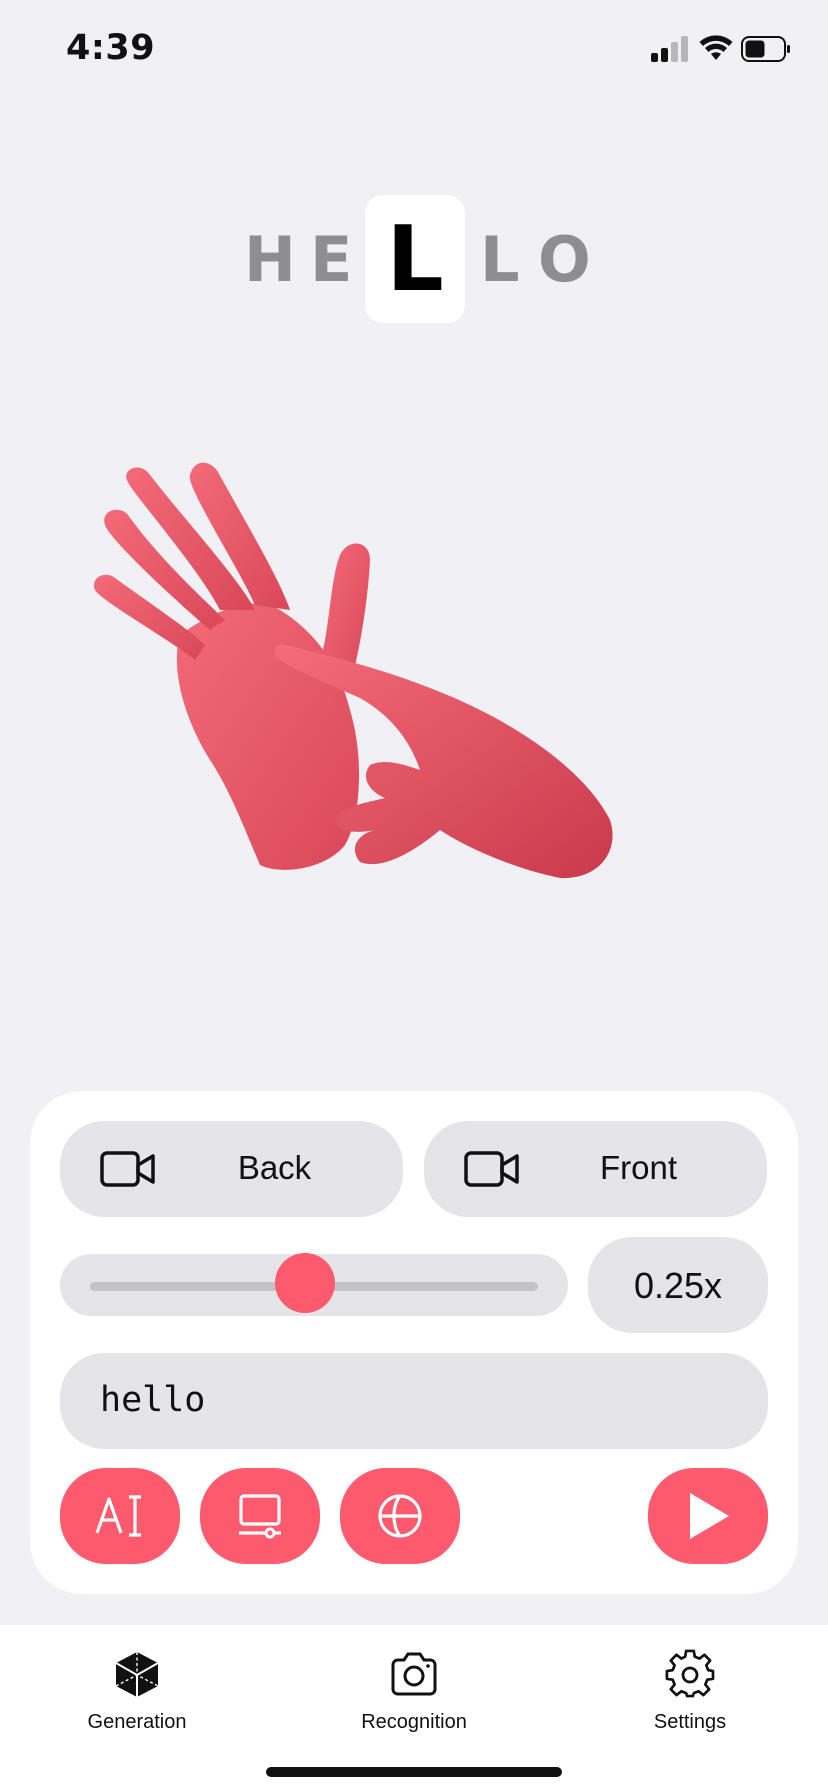 This screenshot has width=828, height=1792. What do you see at coordinates (690, 1699) in the screenshot?
I see `tab-settings: Settings` at bounding box center [690, 1699].